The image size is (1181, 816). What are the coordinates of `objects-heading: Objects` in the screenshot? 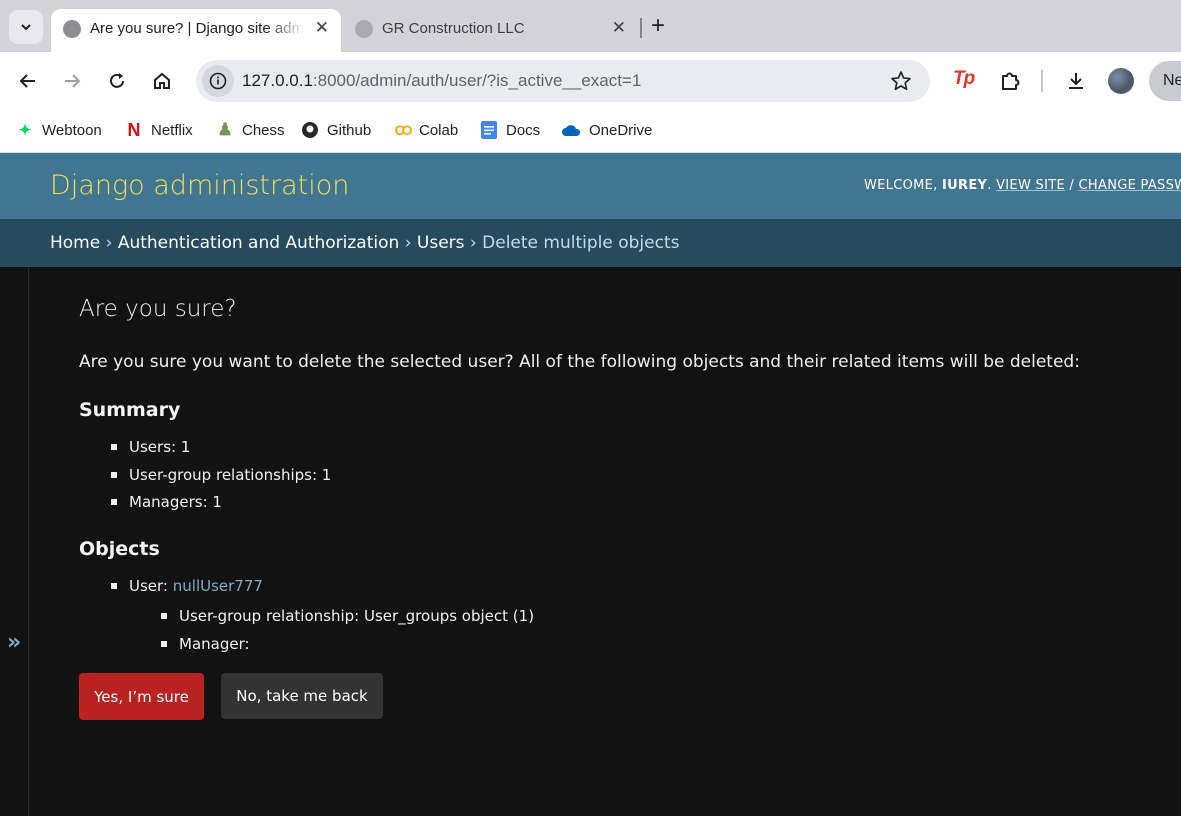 It's located at (119, 549).